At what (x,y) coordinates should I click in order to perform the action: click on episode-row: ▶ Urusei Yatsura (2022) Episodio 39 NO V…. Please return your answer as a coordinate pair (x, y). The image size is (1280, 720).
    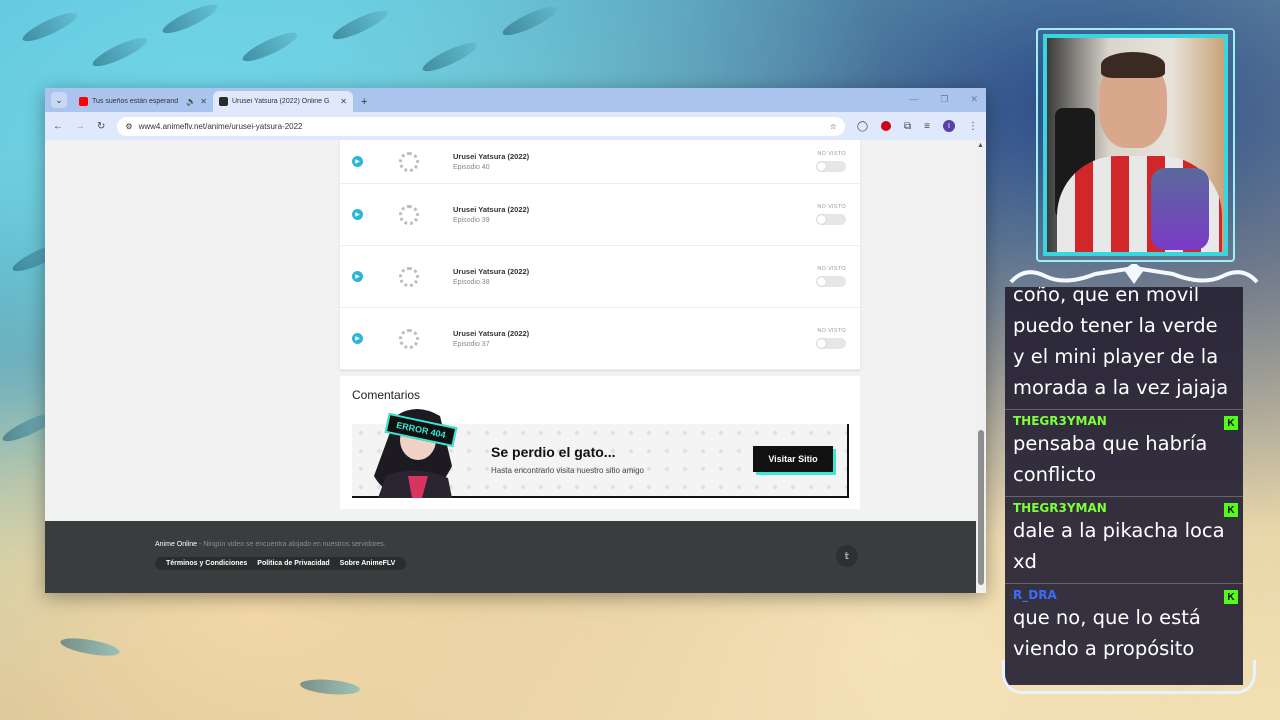
    Looking at the image, I should click on (600, 215).